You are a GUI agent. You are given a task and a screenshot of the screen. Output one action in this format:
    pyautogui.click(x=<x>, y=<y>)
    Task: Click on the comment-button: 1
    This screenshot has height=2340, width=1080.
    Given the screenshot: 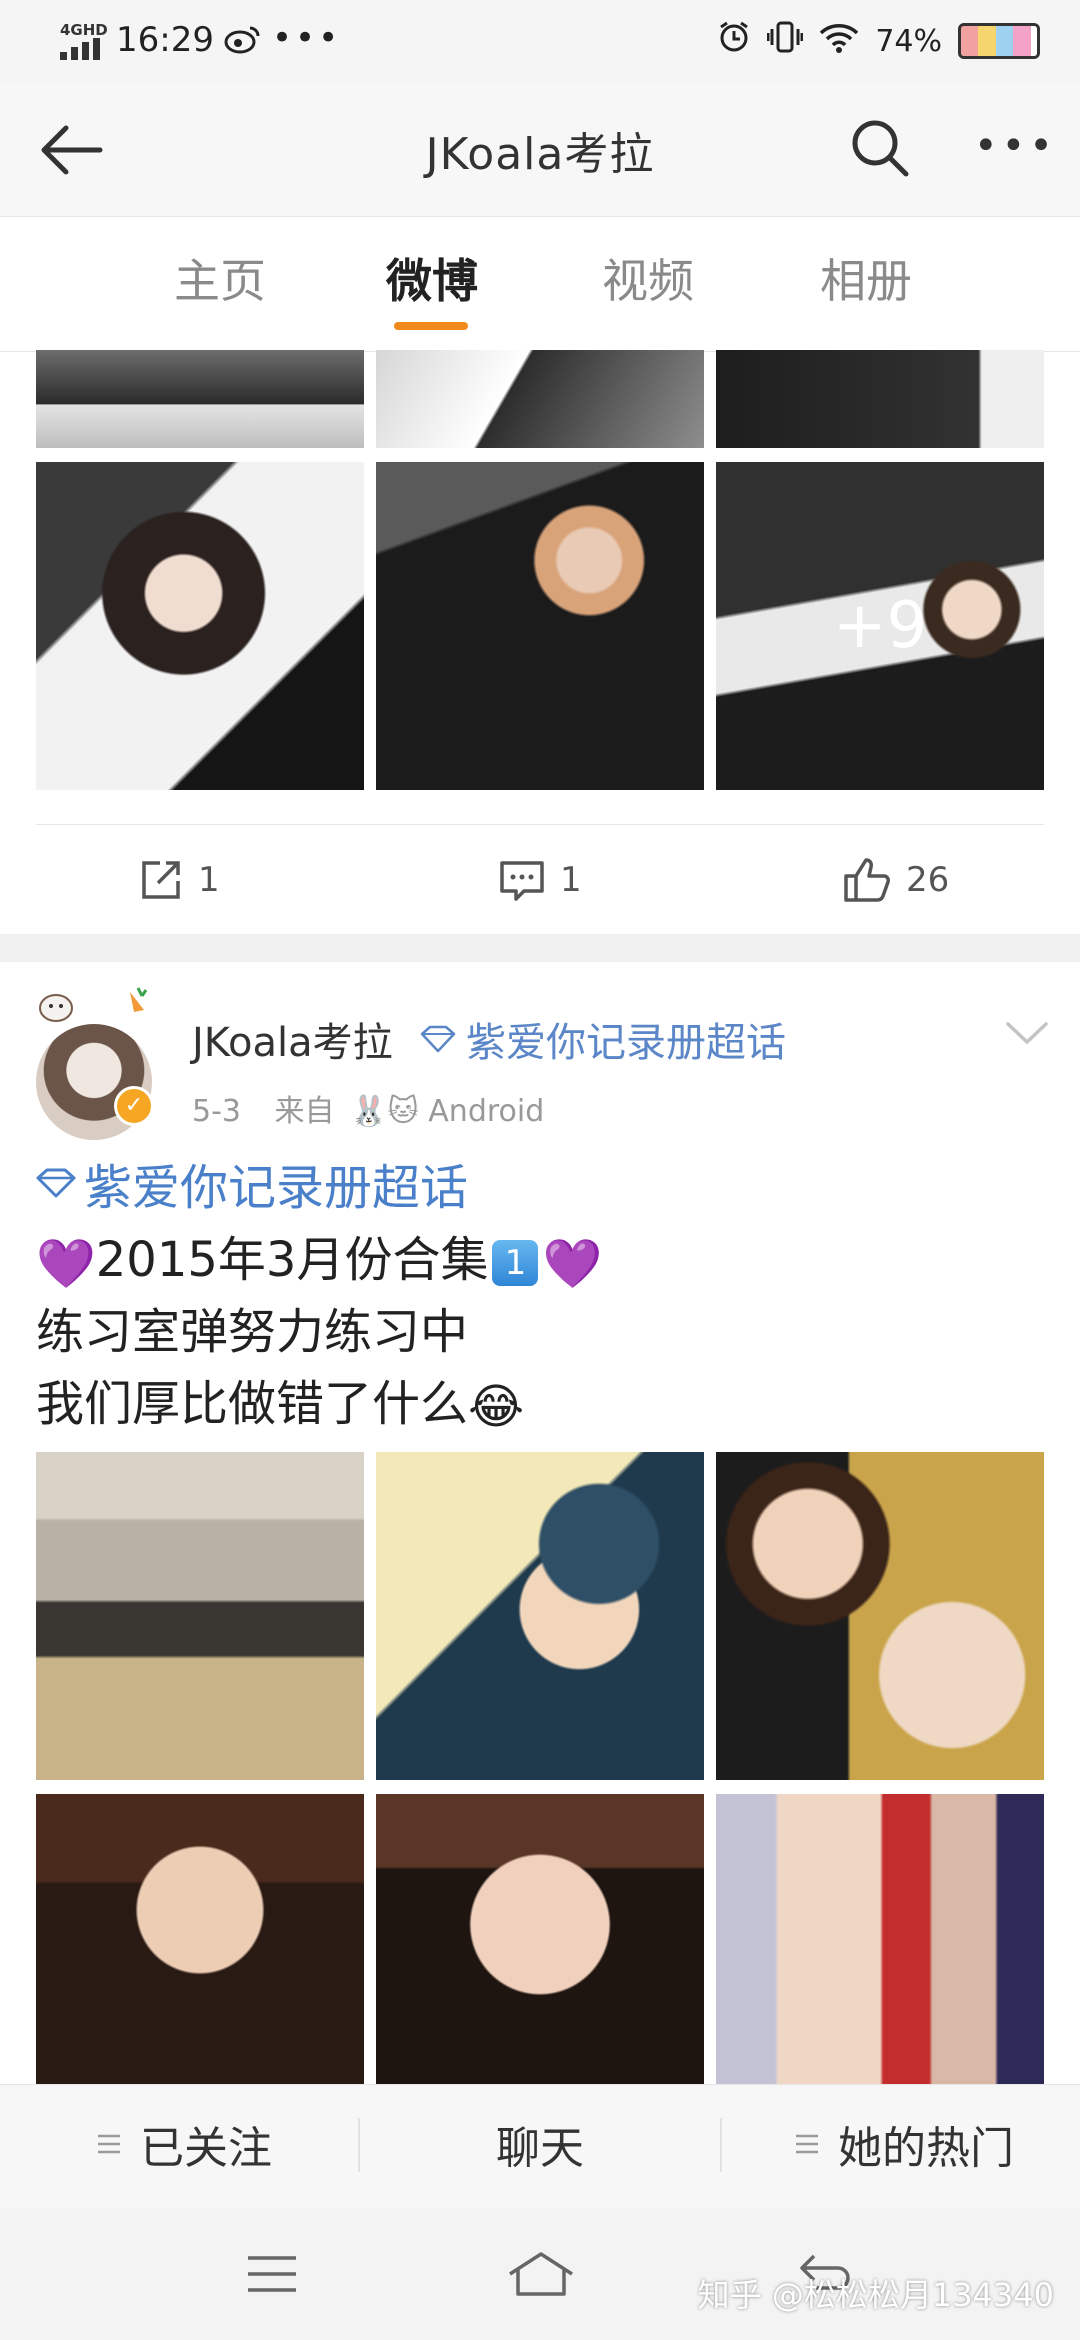 What is the action you would take?
    pyautogui.click(x=540, y=880)
    